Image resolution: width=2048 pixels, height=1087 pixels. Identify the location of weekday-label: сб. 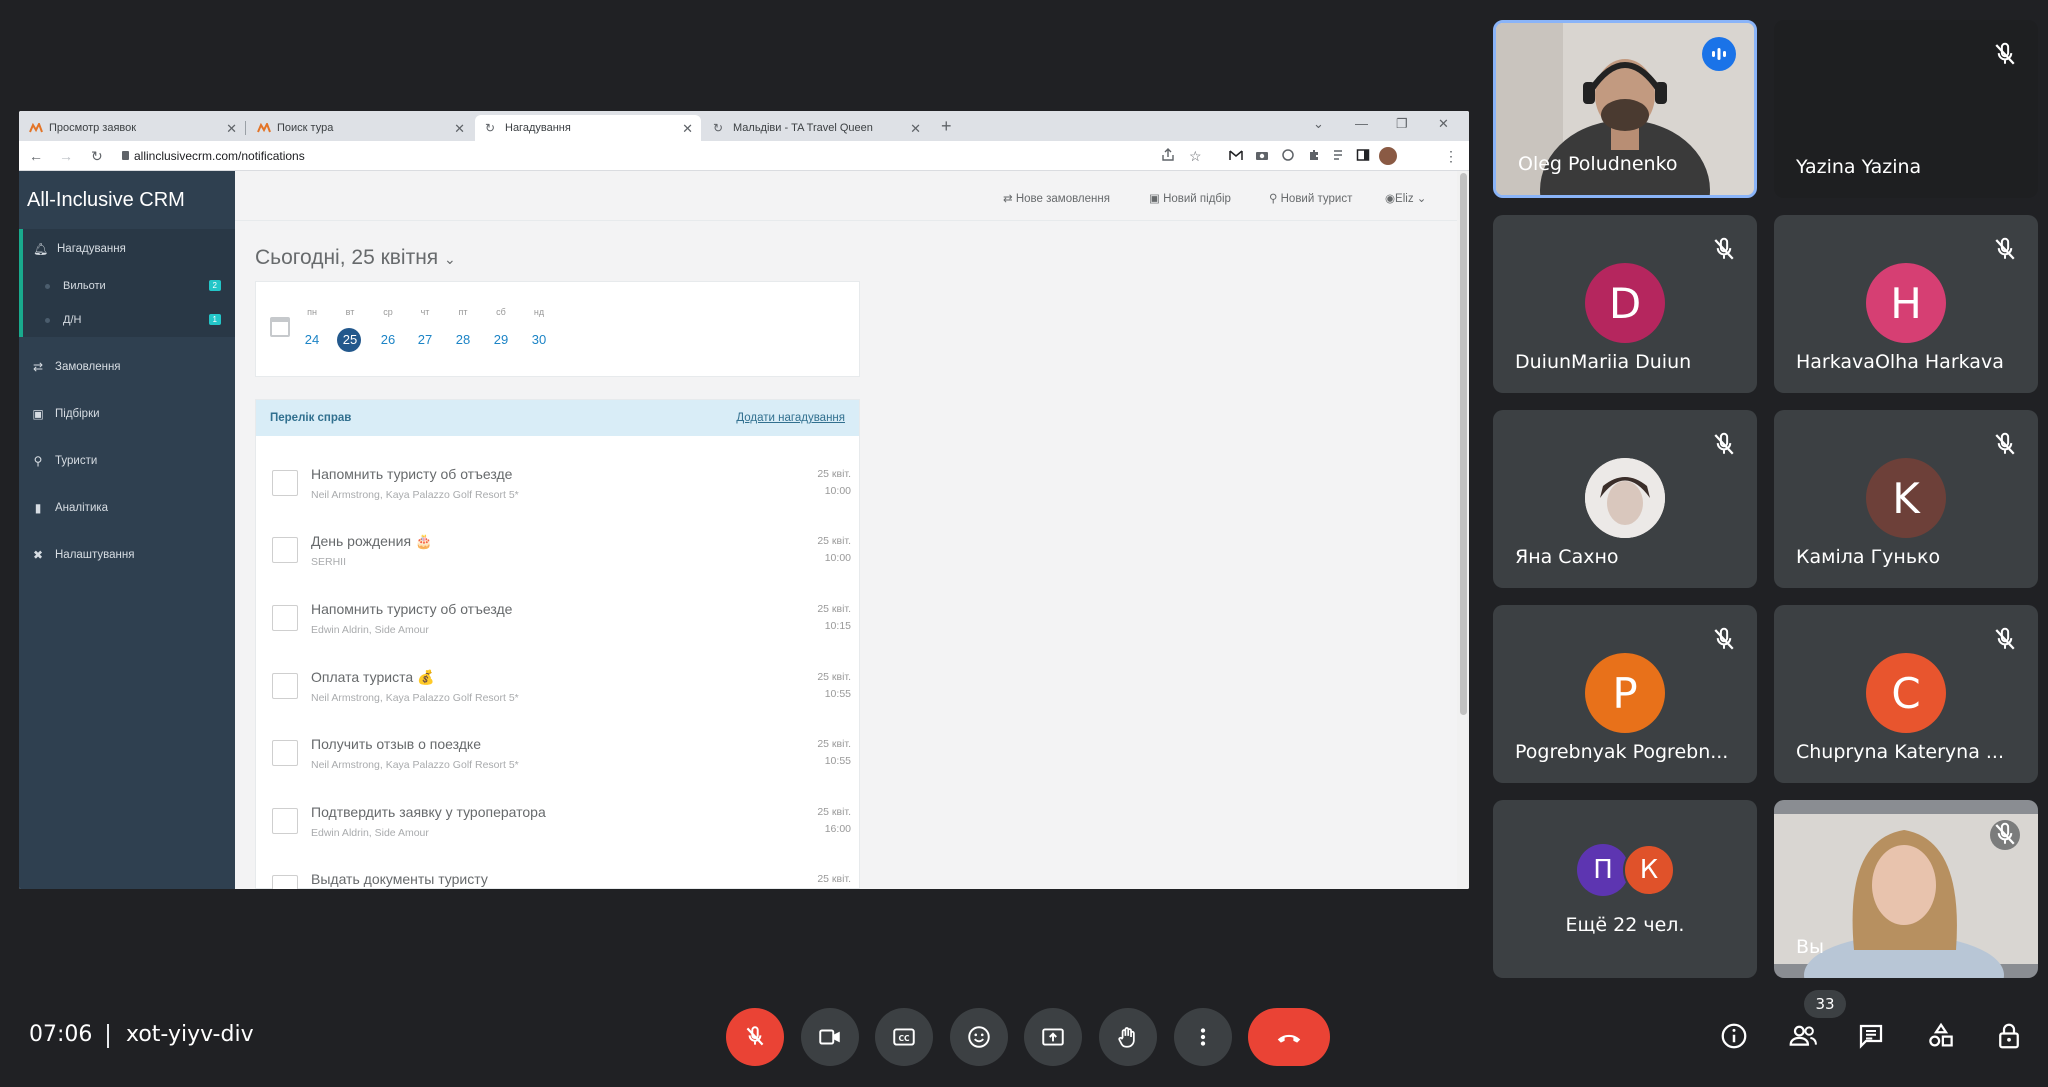
(501, 312).